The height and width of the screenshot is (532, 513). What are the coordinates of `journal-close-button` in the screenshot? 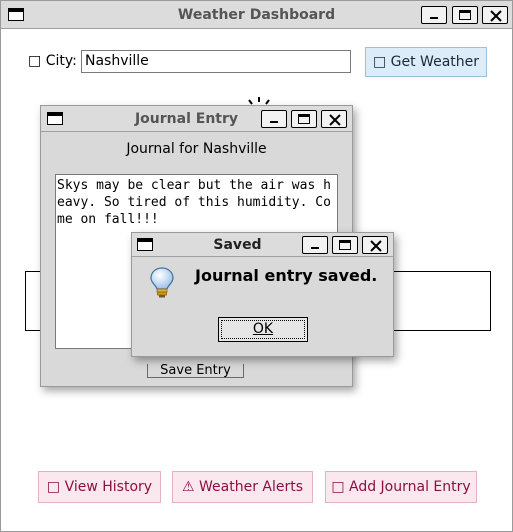 It's located at (334, 119).